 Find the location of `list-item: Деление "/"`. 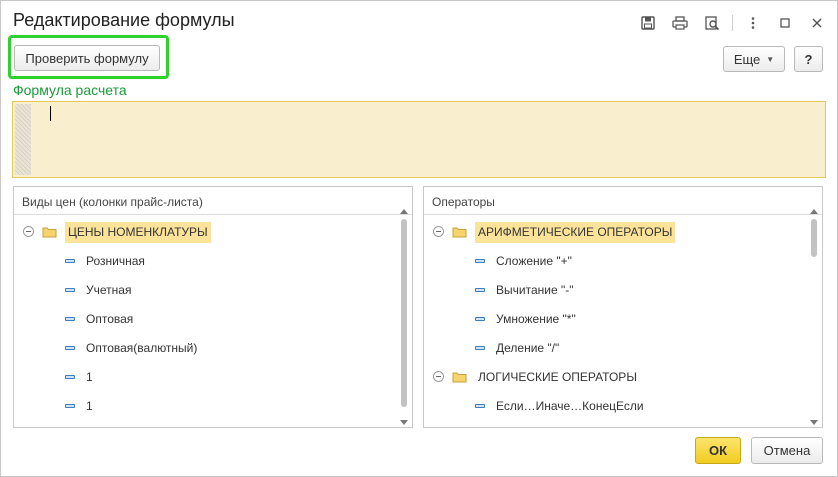

list-item: Деление "/" is located at coordinates (616, 348).